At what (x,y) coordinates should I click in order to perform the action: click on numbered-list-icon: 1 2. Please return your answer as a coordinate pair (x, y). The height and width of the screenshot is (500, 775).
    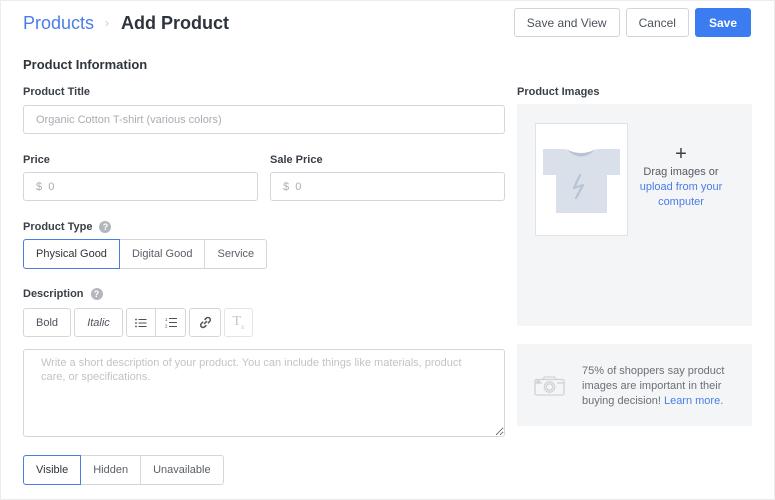
    Looking at the image, I should click on (171, 322).